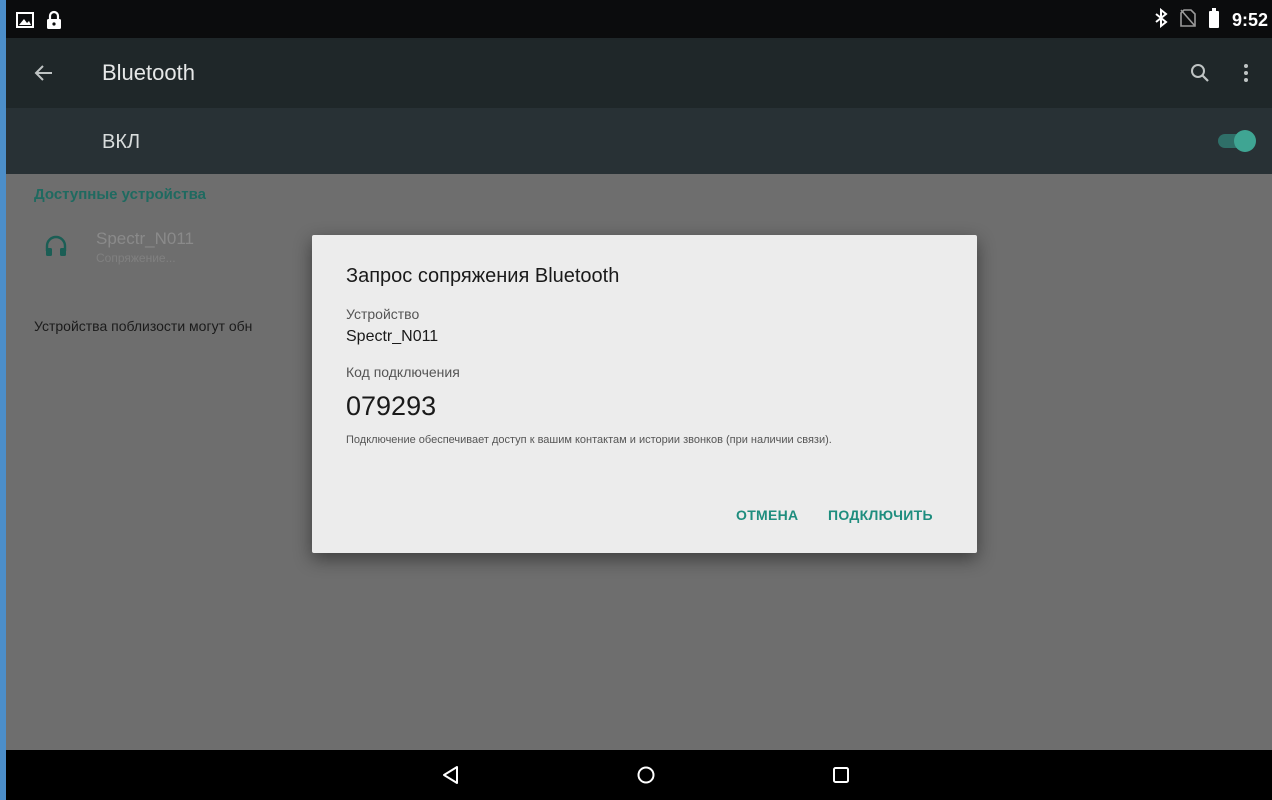 The image size is (1272, 800). What do you see at coordinates (767, 515) in the screenshot?
I see `cancel-button: ОТМЕНА` at bounding box center [767, 515].